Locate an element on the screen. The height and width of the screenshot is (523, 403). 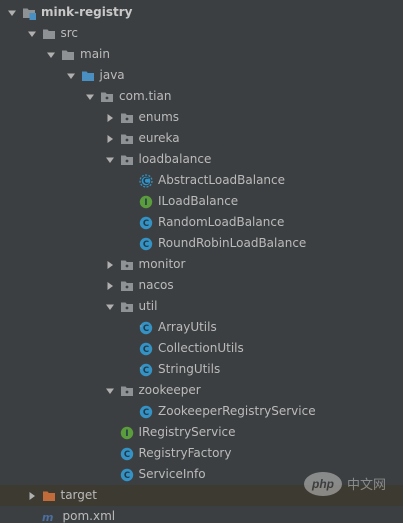
tree-node-label: IRegistryService is located at coordinates (187, 432).